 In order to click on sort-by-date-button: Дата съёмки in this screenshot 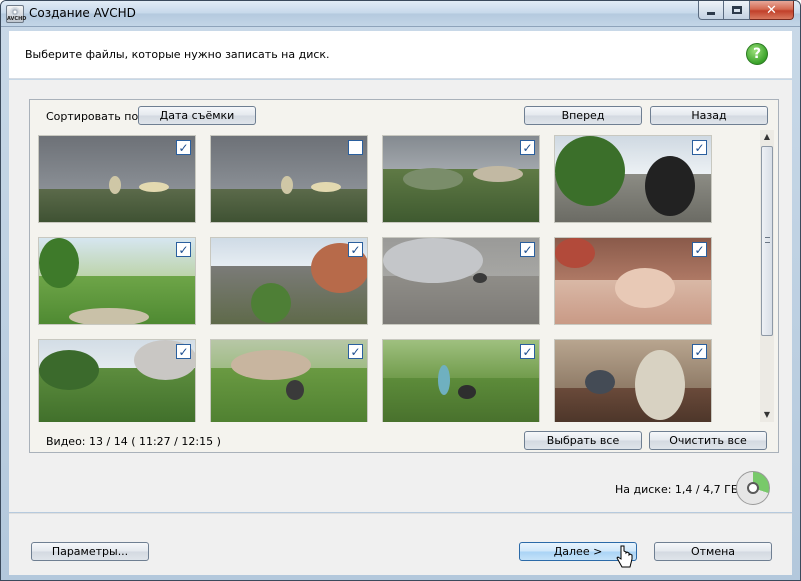, I will do `click(197, 115)`.